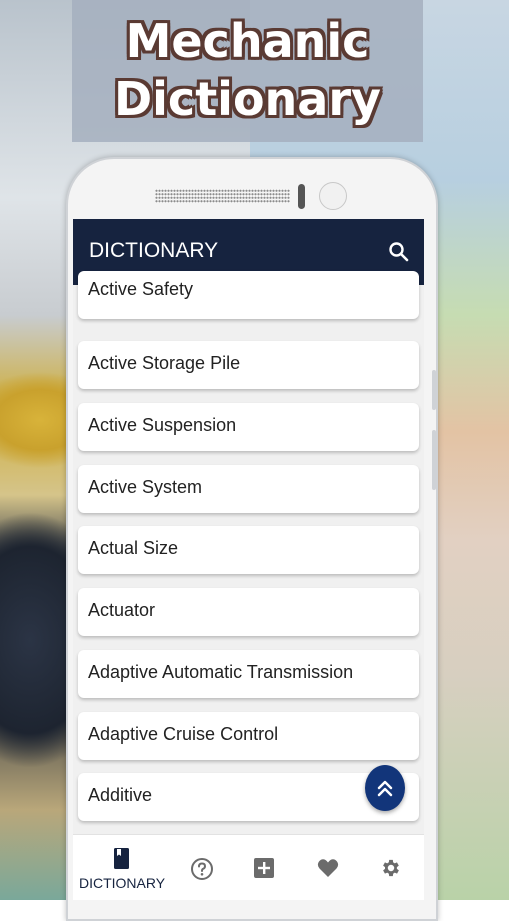 The width and height of the screenshot is (509, 921). What do you see at coordinates (154, 250) in the screenshot?
I see `app-bar-title: DICTIONARY` at bounding box center [154, 250].